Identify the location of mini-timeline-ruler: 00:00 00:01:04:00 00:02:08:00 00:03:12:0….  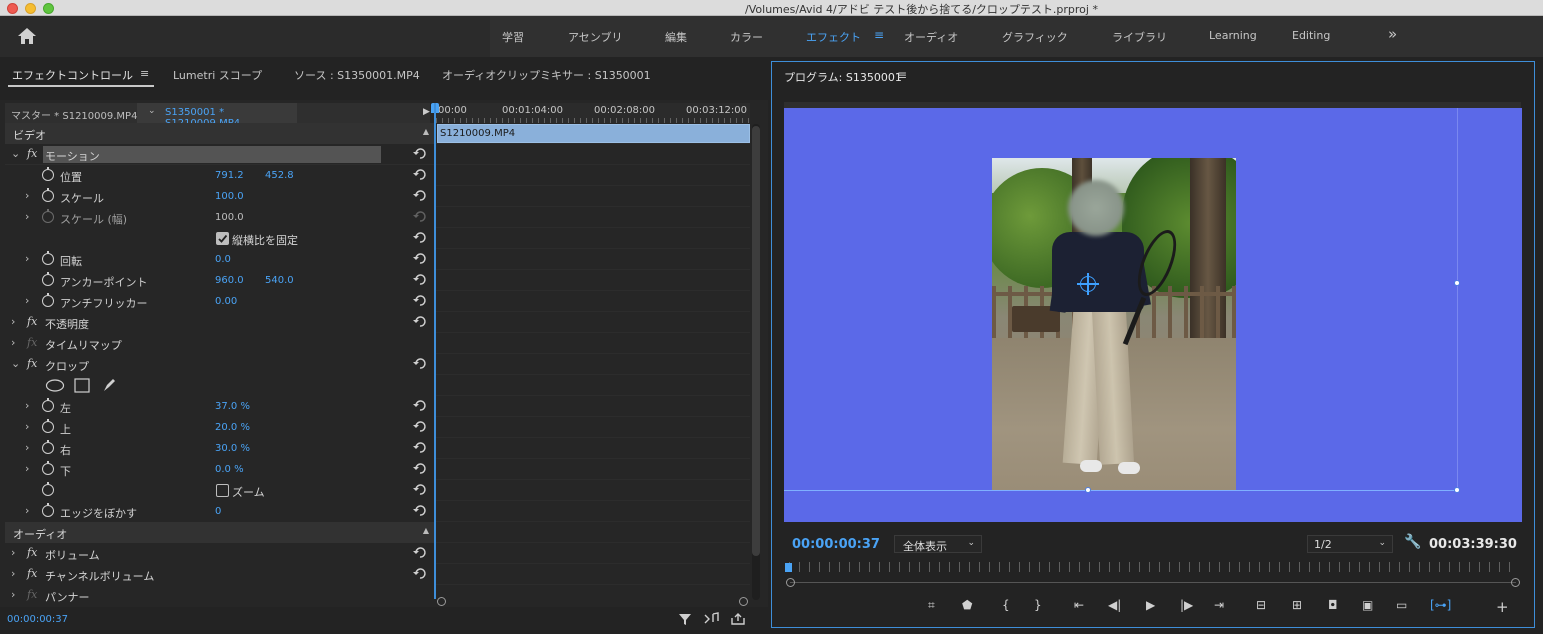
(593, 113).